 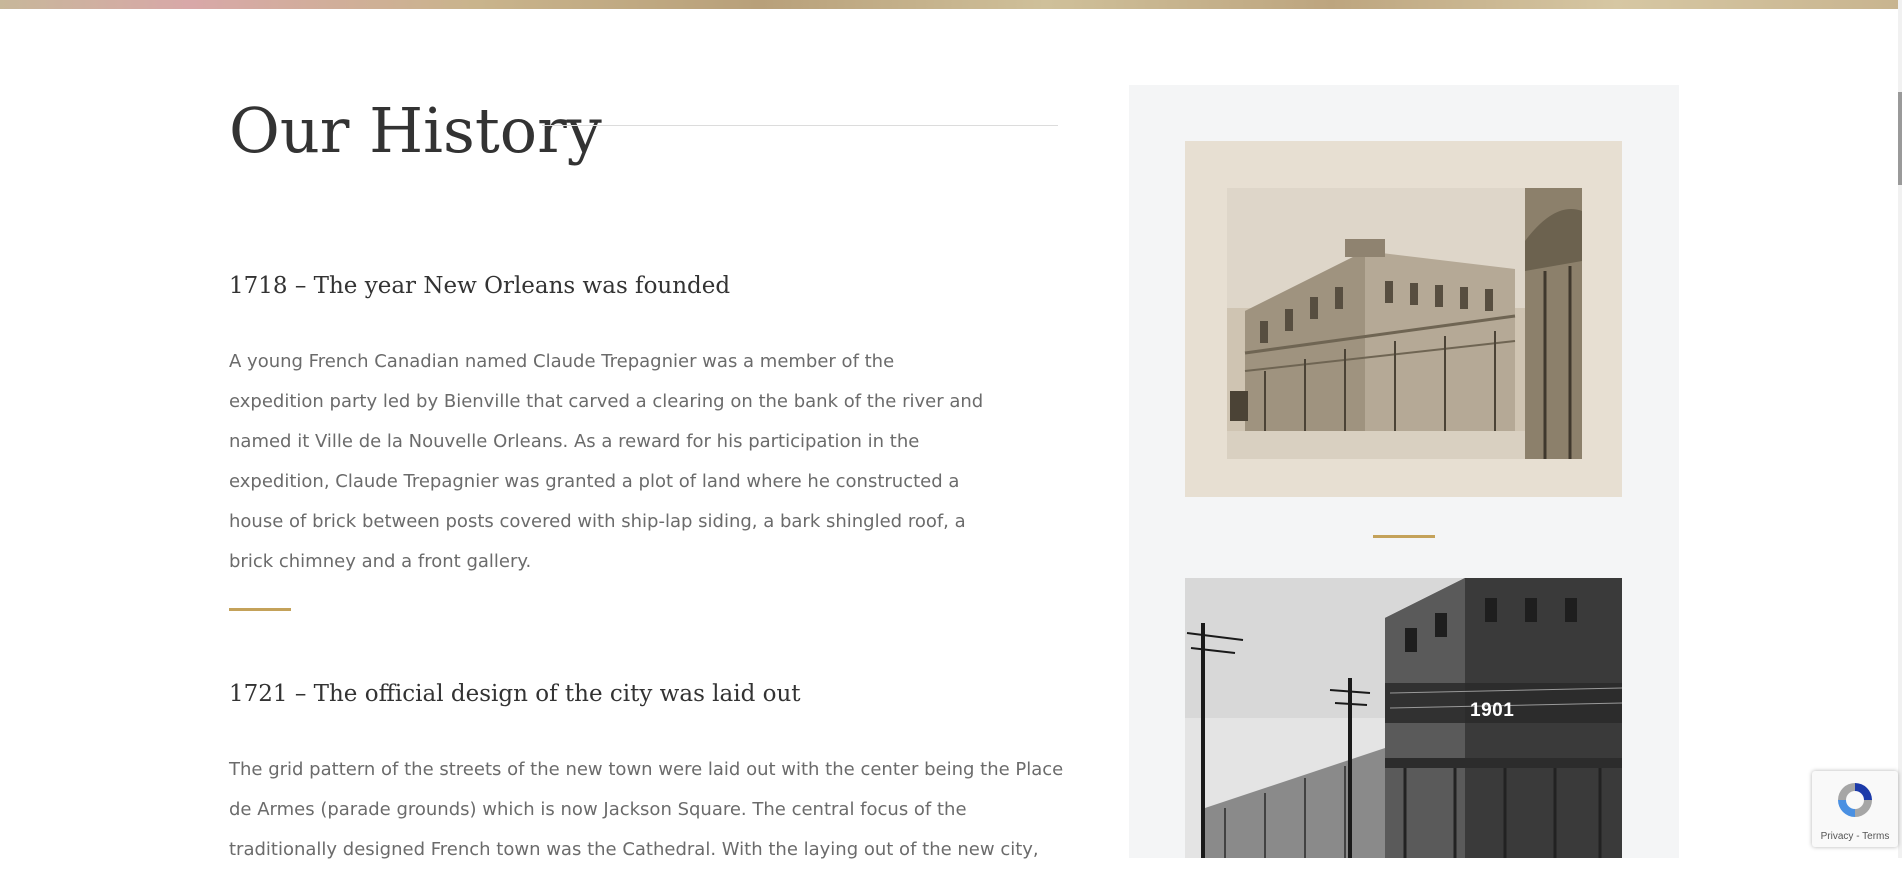 What do you see at coordinates (951, 4) in the screenshot?
I see `top-banner-image` at bounding box center [951, 4].